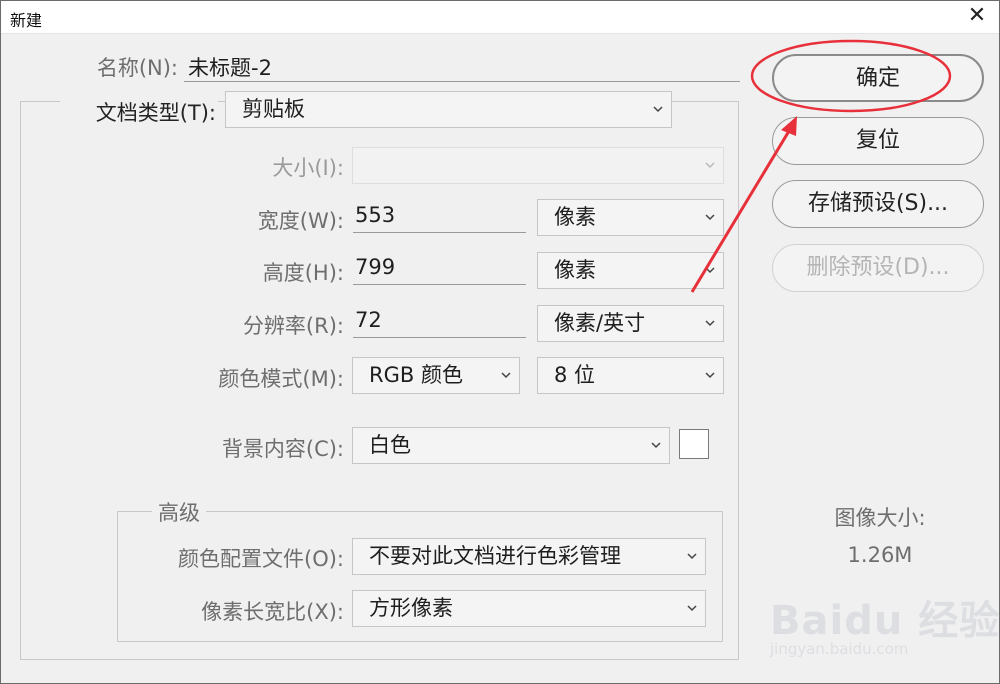  Describe the element at coordinates (139, 112) in the screenshot. I see `doc-type-label: 文档类型(T):` at that location.